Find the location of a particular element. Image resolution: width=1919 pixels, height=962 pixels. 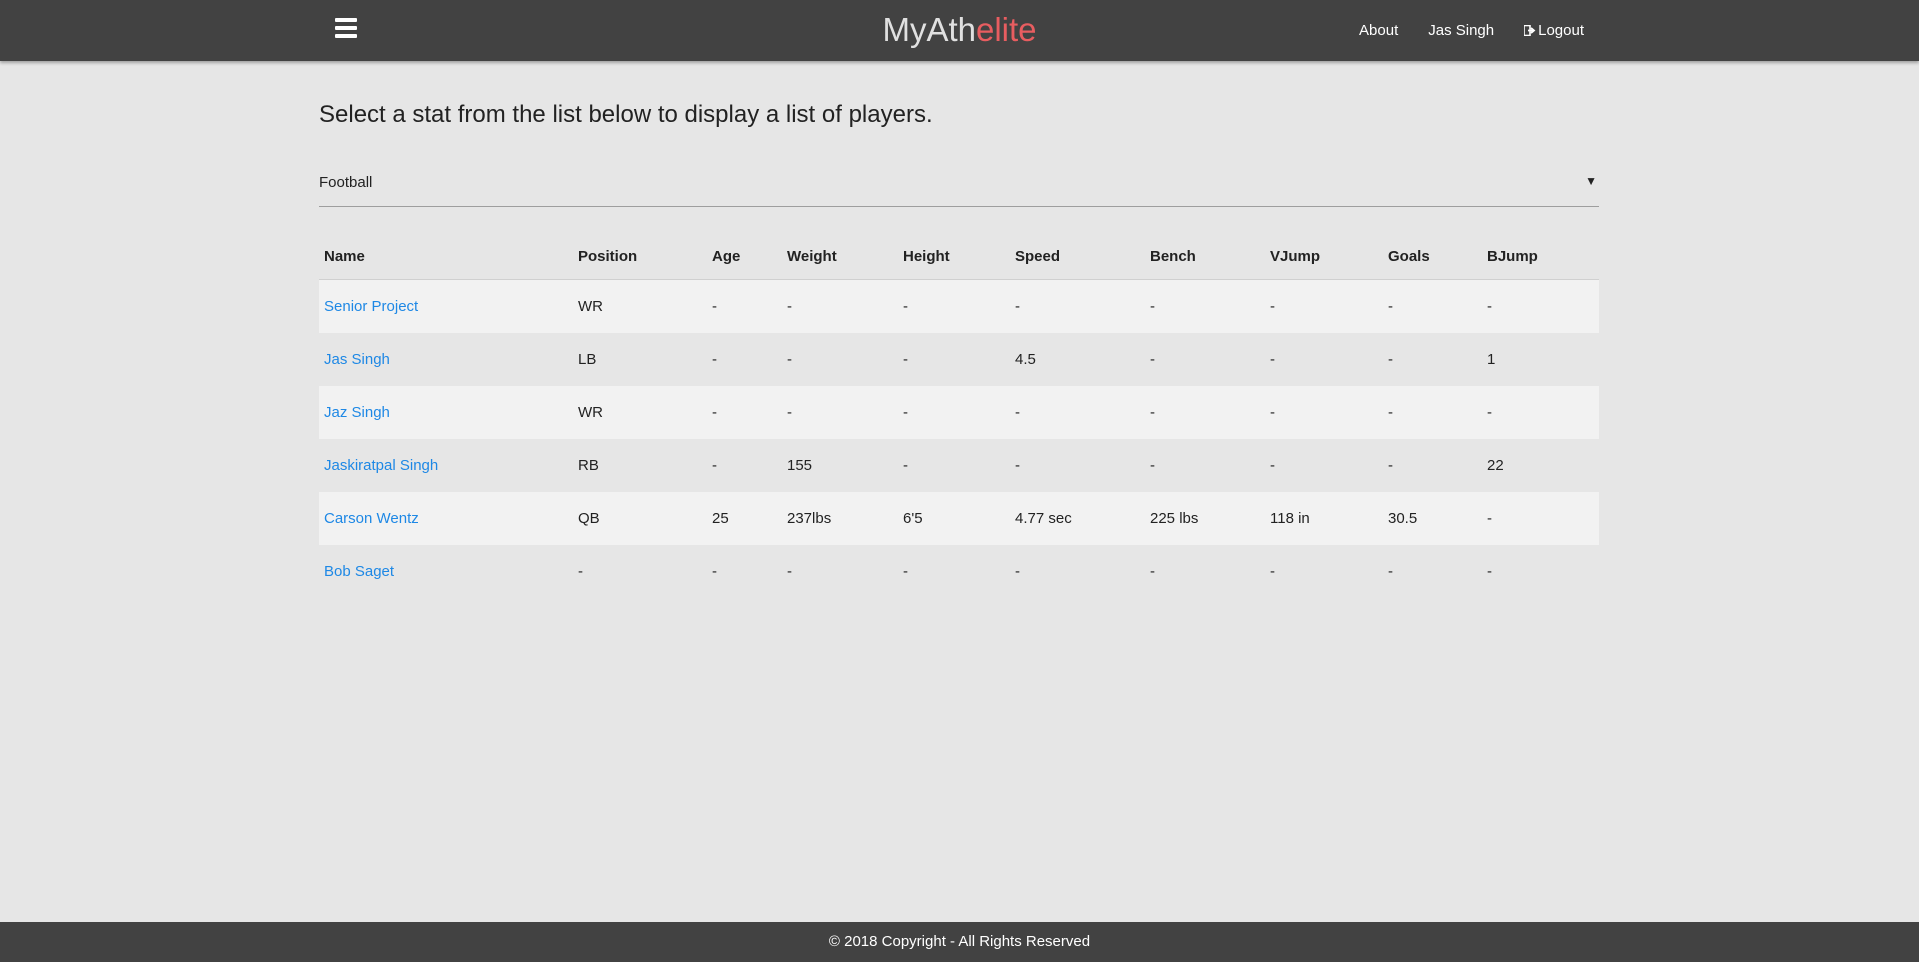

player-link: Bob Saget is located at coordinates (359, 571).